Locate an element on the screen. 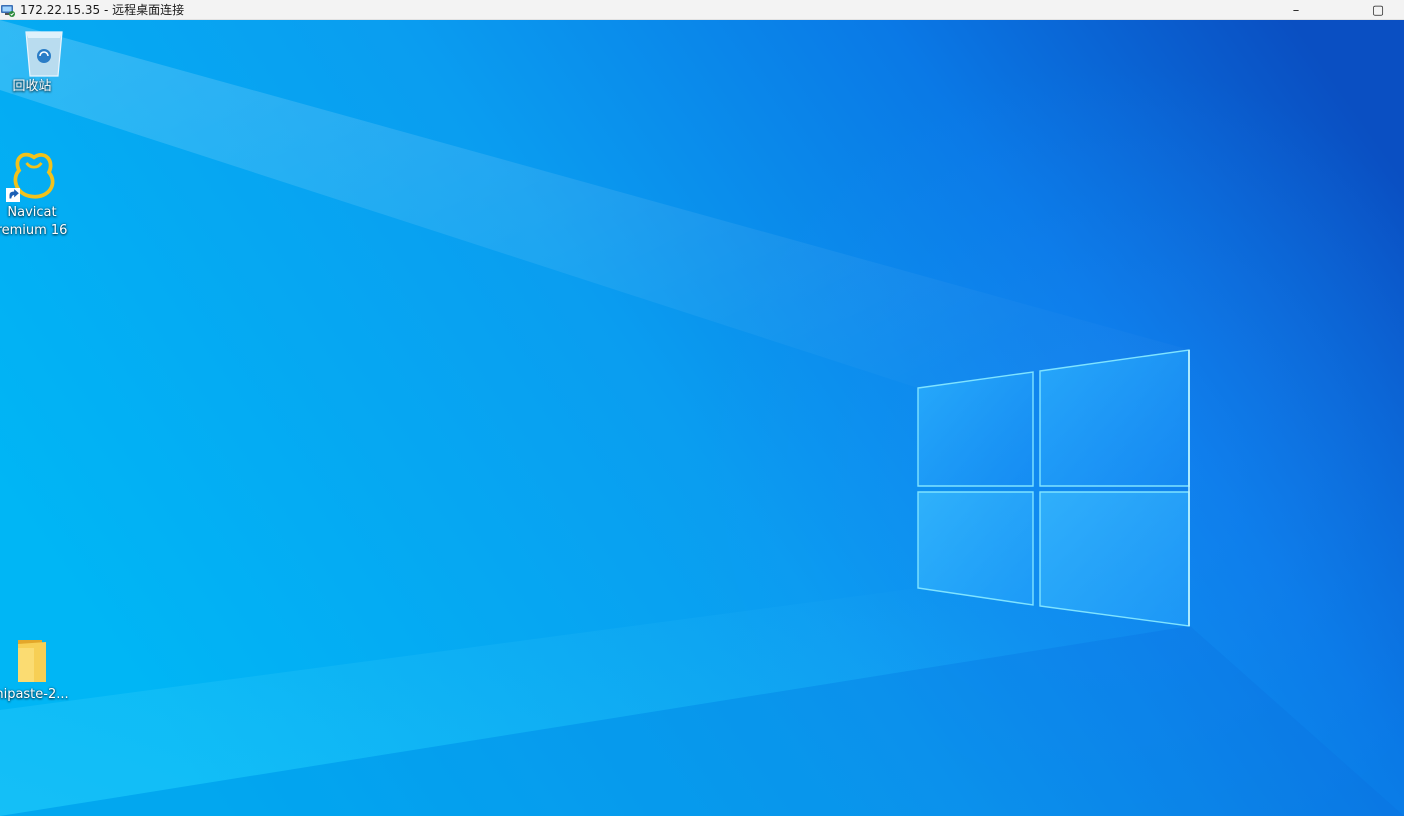  recycle-bin-icon is located at coordinates (44, 54).